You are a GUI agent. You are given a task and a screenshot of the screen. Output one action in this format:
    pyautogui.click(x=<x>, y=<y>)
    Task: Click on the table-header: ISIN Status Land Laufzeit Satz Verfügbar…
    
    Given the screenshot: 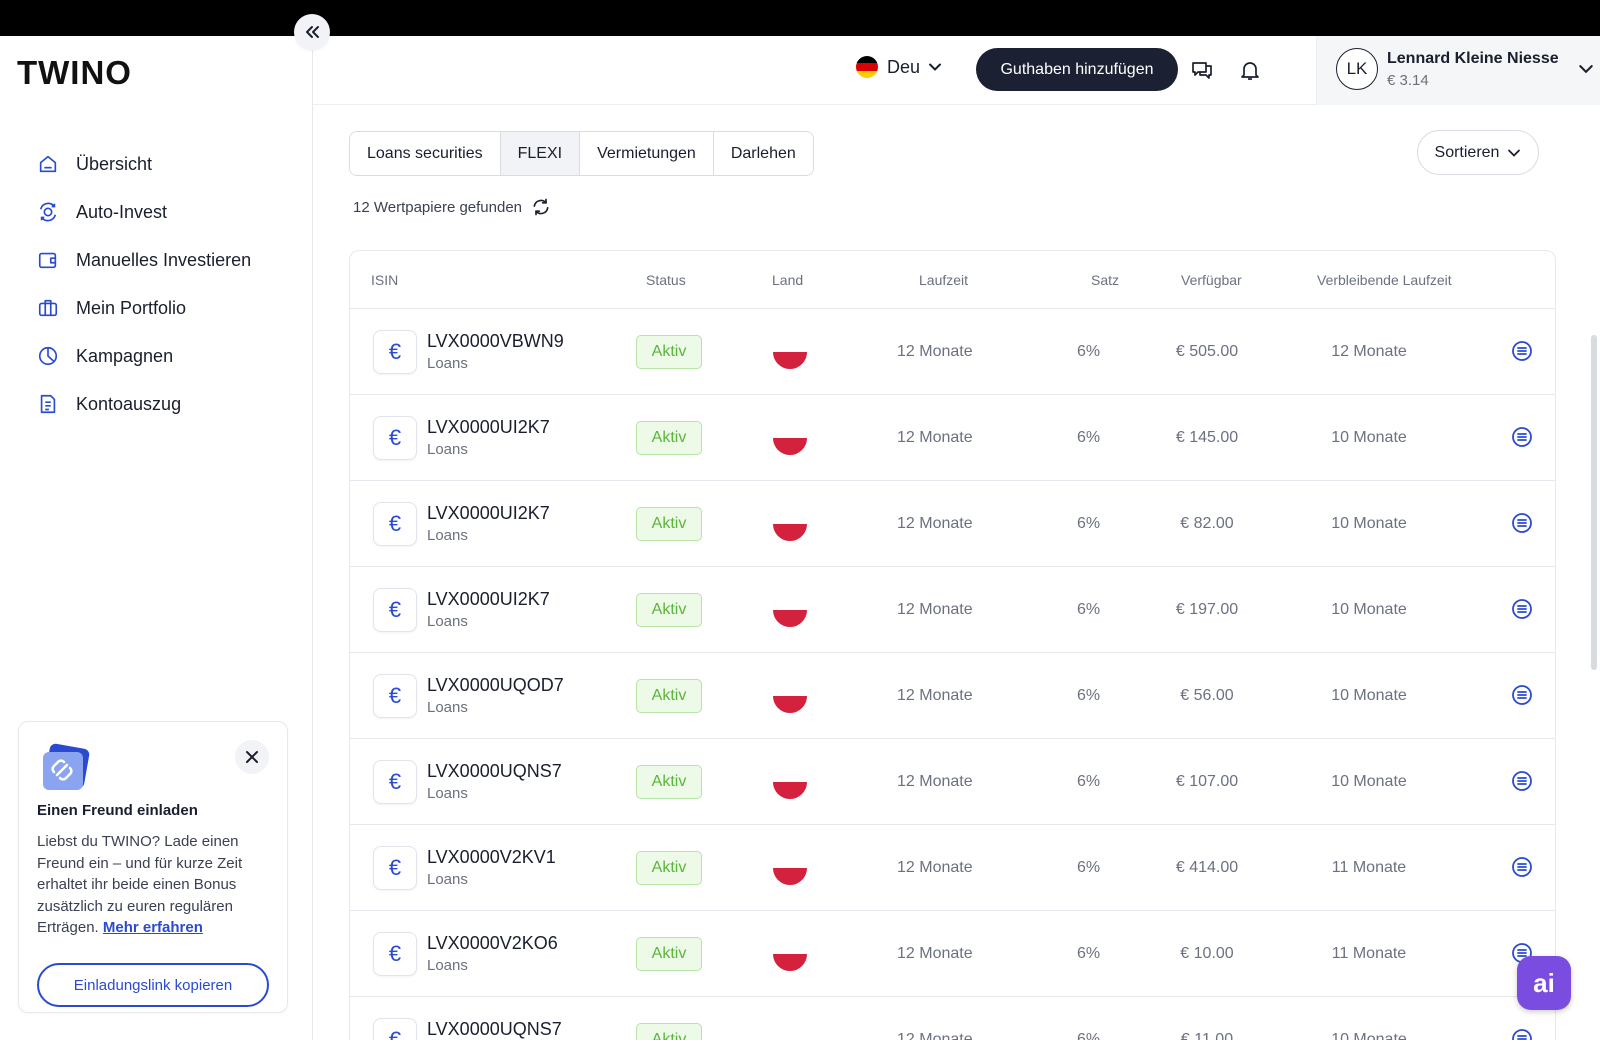 What is the action you would take?
    pyautogui.click(x=952, y=280)
    